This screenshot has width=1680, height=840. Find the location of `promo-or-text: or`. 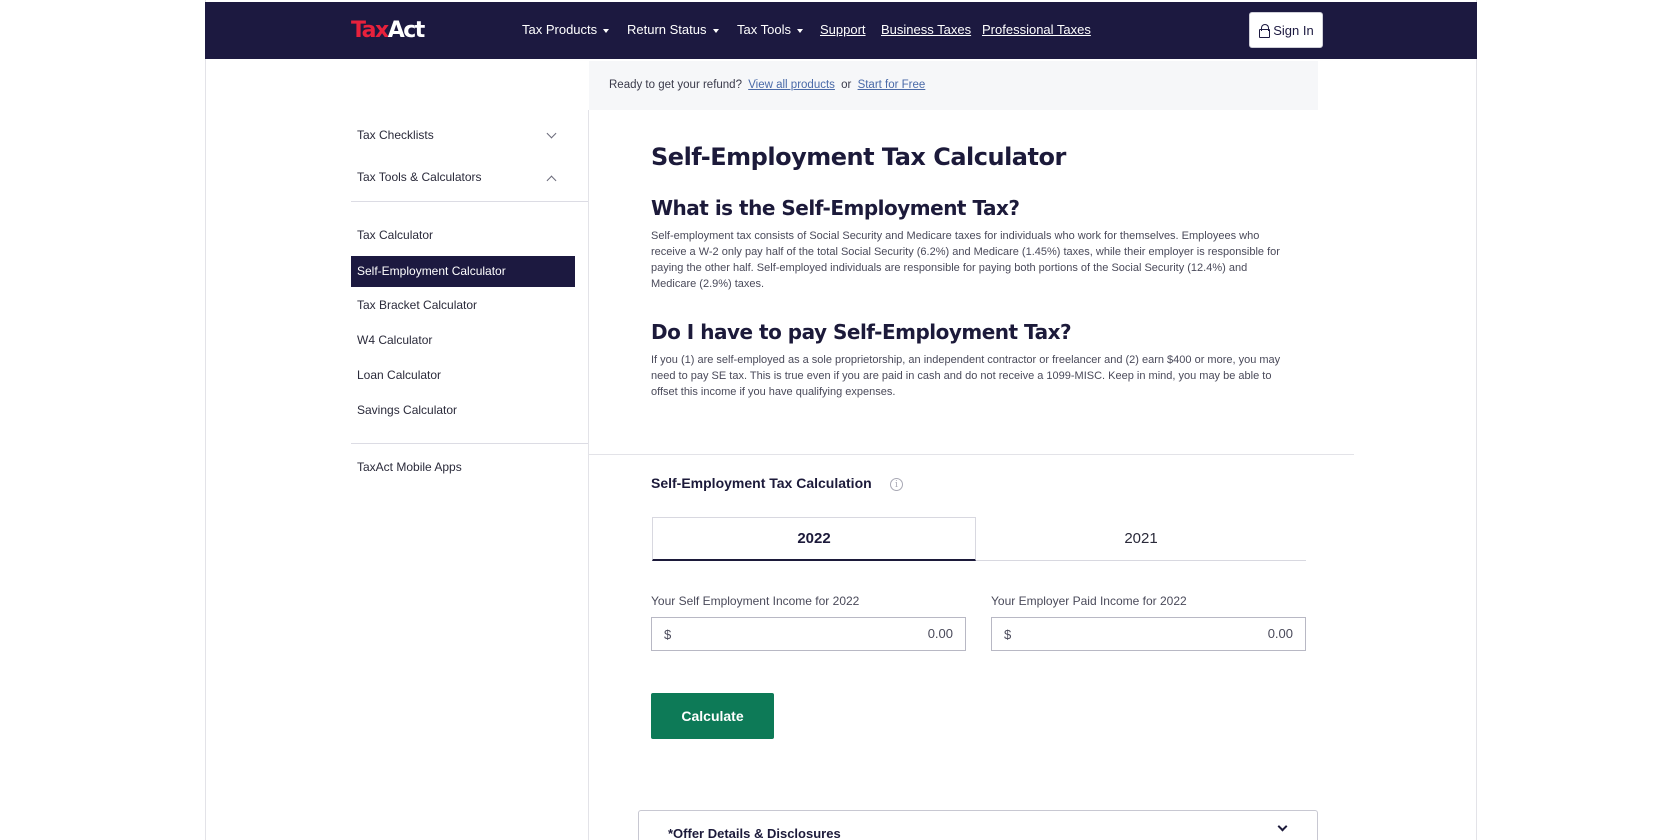

promo-or-text: or is located at coordinates (846, 85).